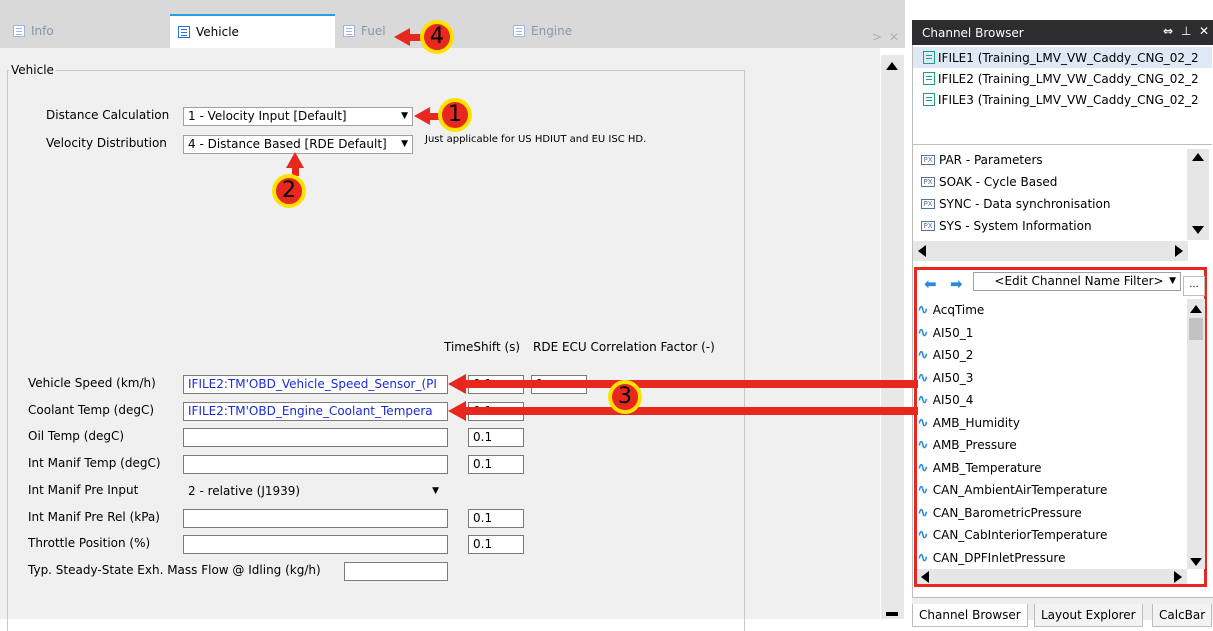  I want to click on annotation-badge-4: 4, so click(437, 37).